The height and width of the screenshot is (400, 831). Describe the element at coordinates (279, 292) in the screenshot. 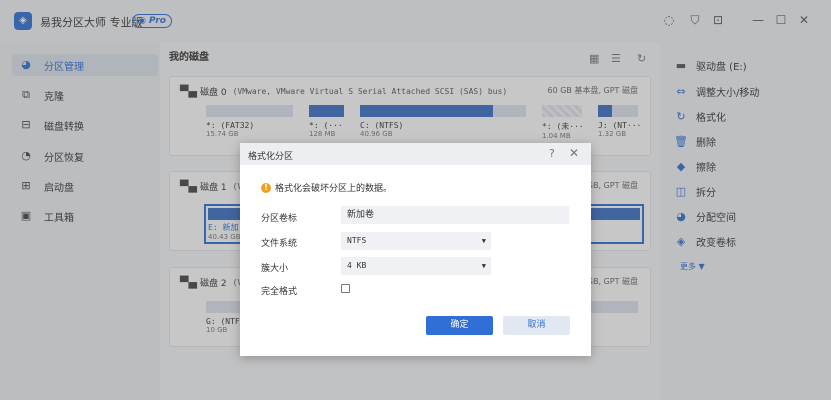

I see `full-format-label: 完全格式` at that location.